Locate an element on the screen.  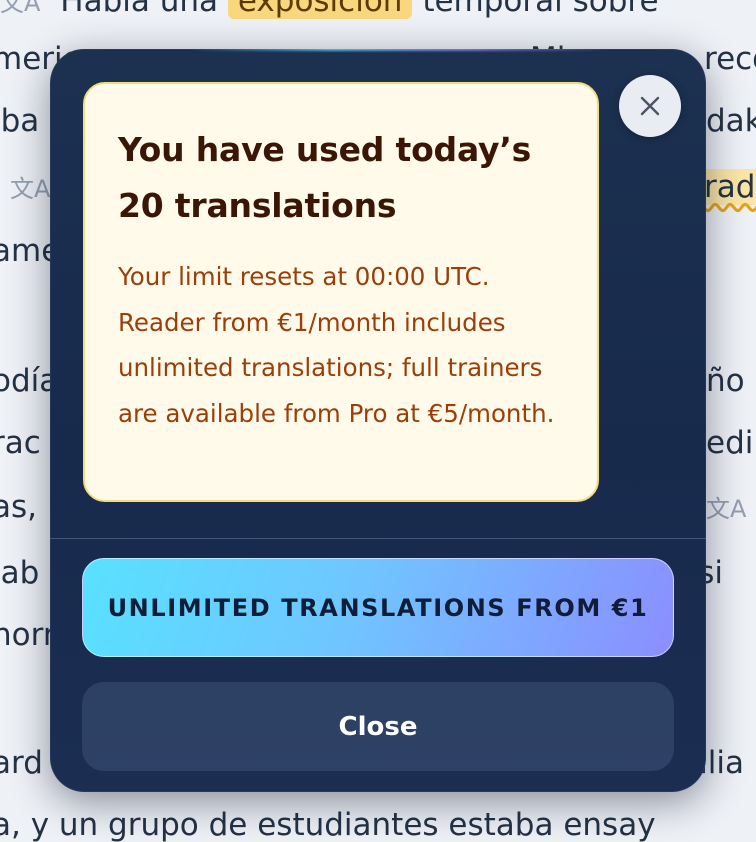
reader-word: as, is located at coordinates (19, 507).